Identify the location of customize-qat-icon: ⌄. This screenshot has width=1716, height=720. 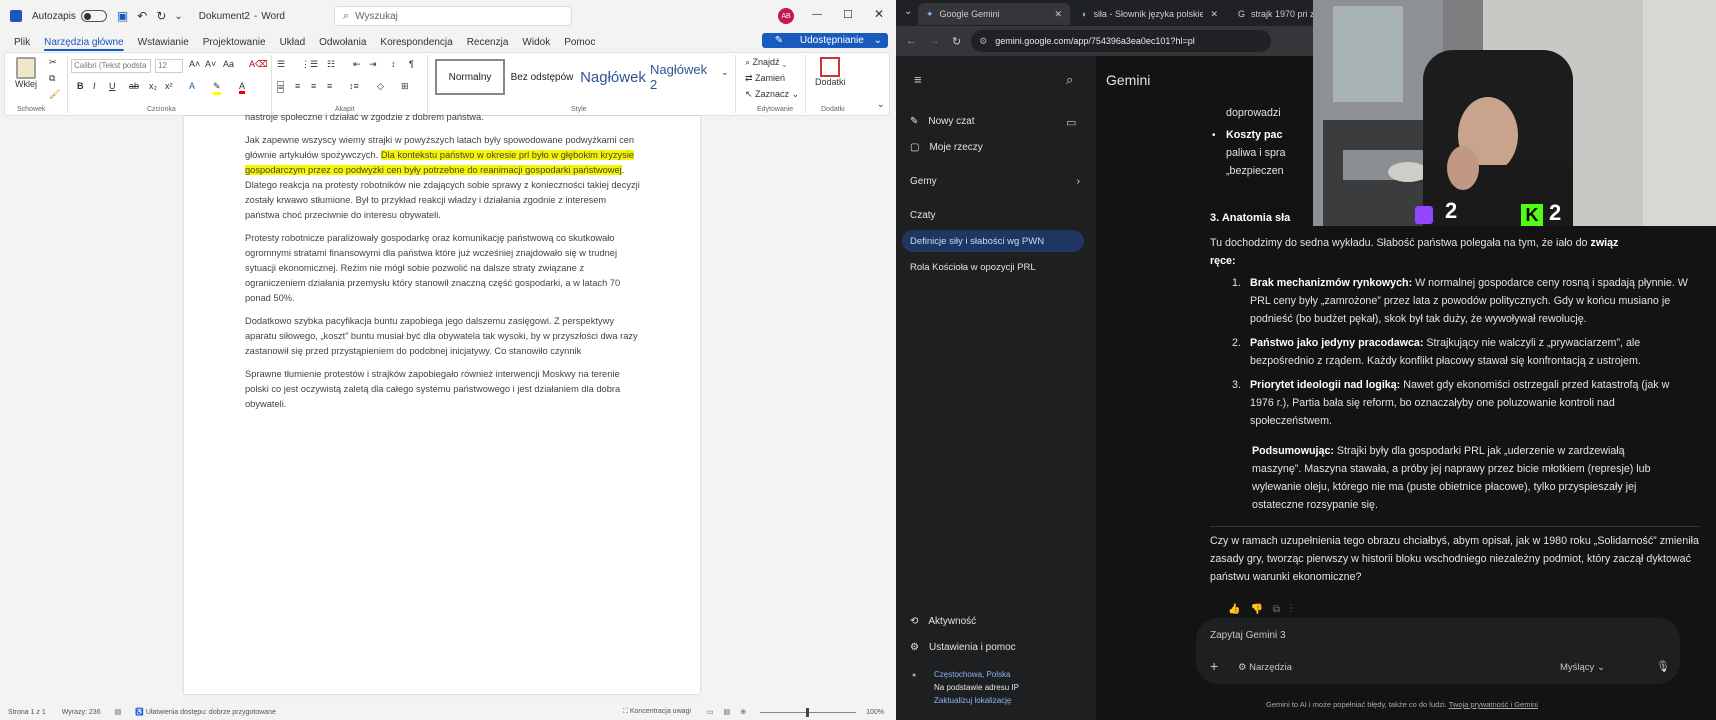
(178, 16).